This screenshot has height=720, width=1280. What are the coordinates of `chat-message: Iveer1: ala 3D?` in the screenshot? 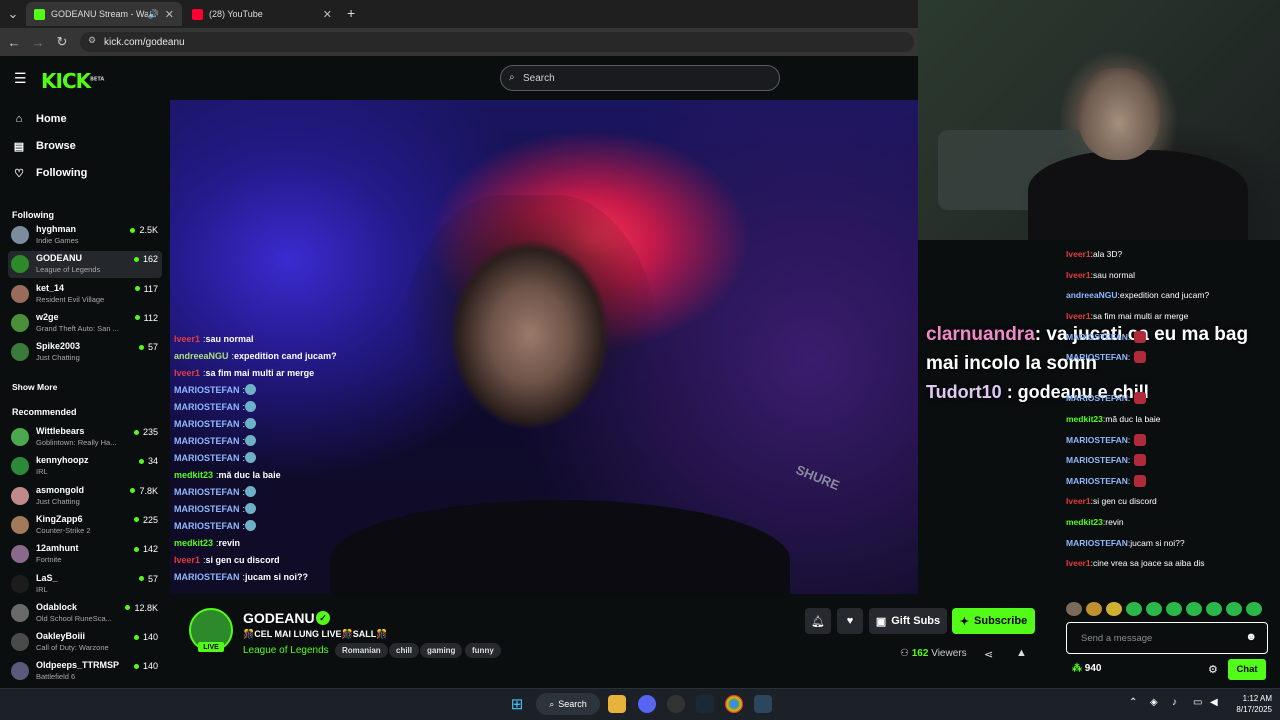 It's located at (1172, 254).